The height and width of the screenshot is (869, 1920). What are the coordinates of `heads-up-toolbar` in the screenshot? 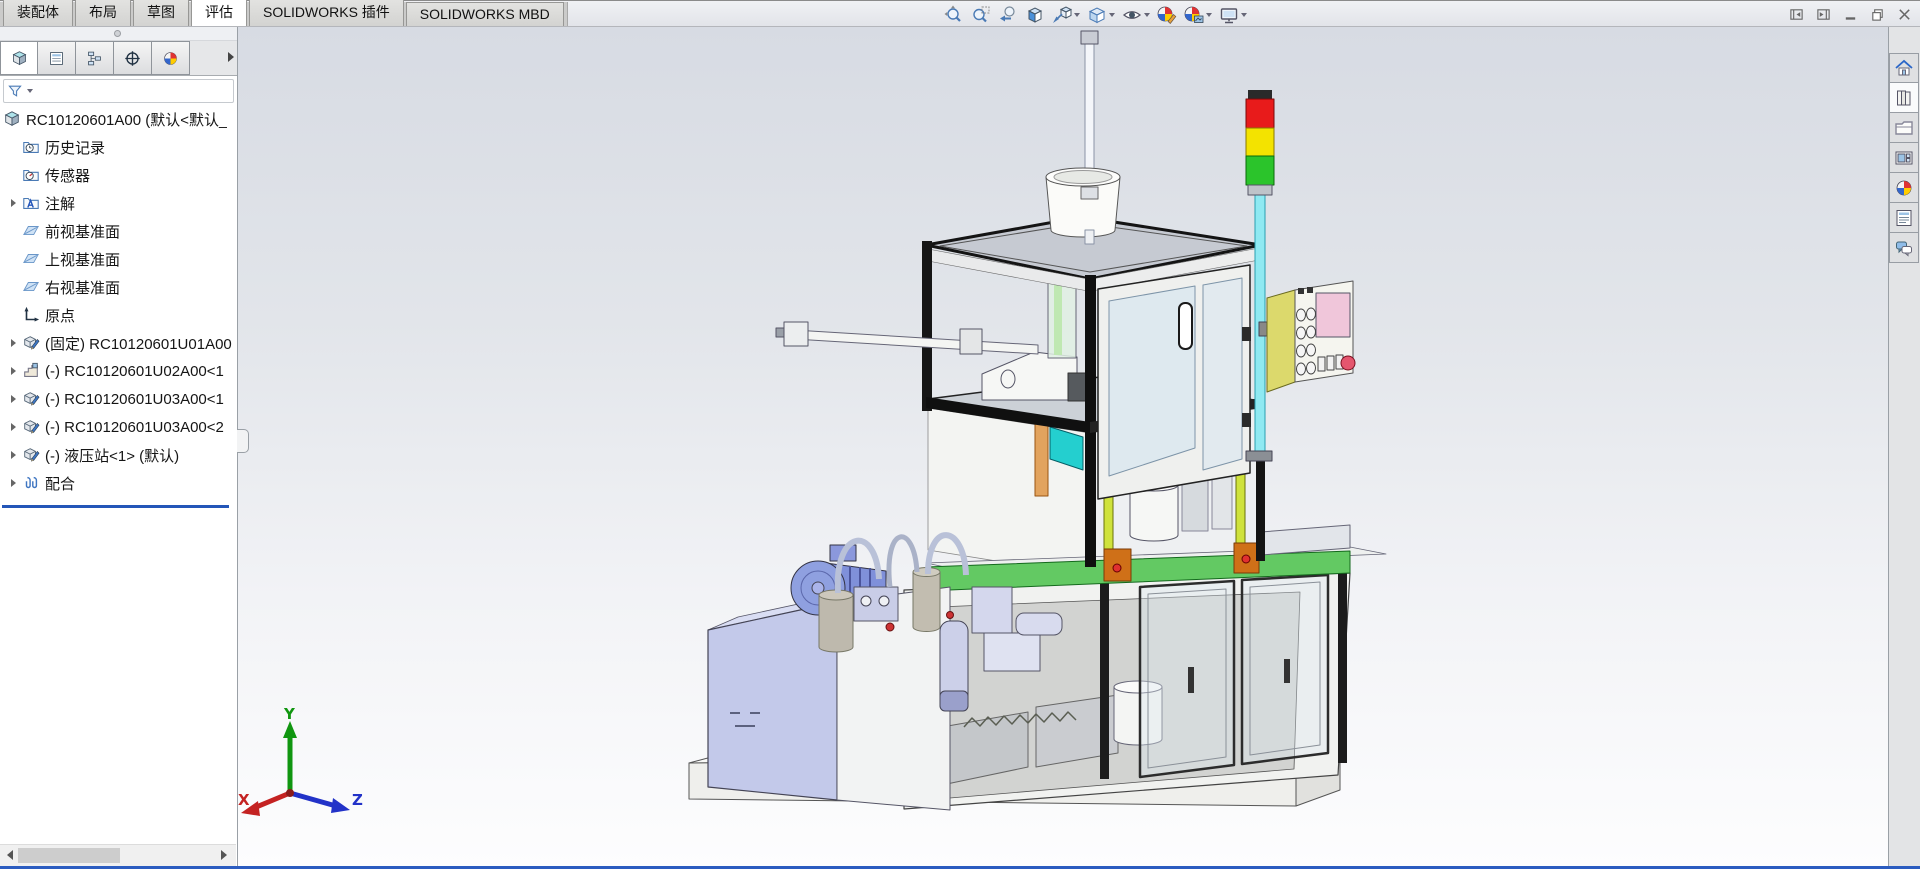 It's located at (1095, 14).